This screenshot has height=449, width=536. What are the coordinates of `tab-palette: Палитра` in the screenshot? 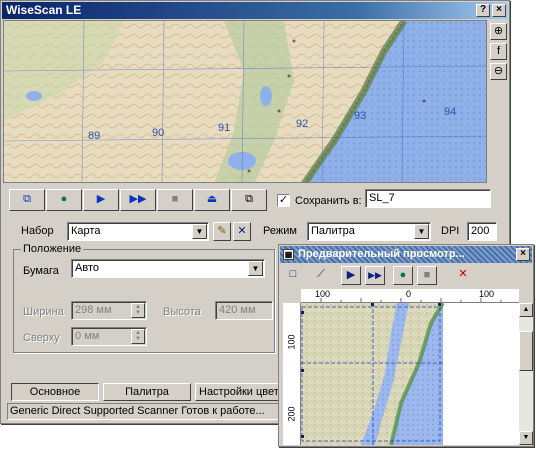 It's located at (147, 392).